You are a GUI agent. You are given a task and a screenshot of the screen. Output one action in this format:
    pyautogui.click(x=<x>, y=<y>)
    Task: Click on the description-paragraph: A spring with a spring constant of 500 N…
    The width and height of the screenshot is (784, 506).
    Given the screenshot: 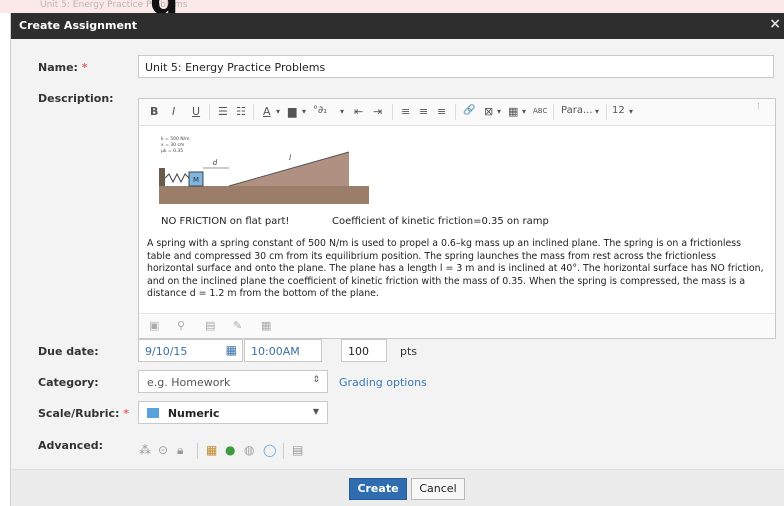 What is the action you would take?
    pyautogui.click(x=455, y=269)
    